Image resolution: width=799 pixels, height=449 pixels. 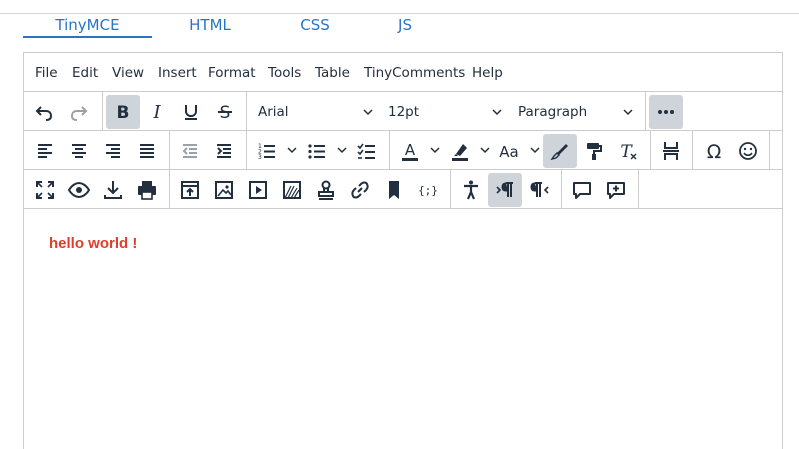 What do you see at coordinates (560, 151) in the screenshot?
I see `highlighter-button` at bounding box center [560, 151].